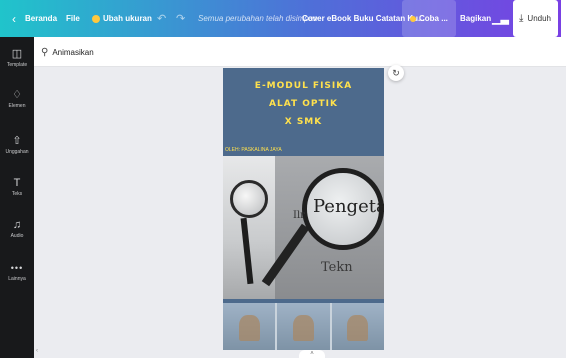 The height and width of the screenshot is (358, 566). I want to click on template-icon: ◫, so click(17, 54).